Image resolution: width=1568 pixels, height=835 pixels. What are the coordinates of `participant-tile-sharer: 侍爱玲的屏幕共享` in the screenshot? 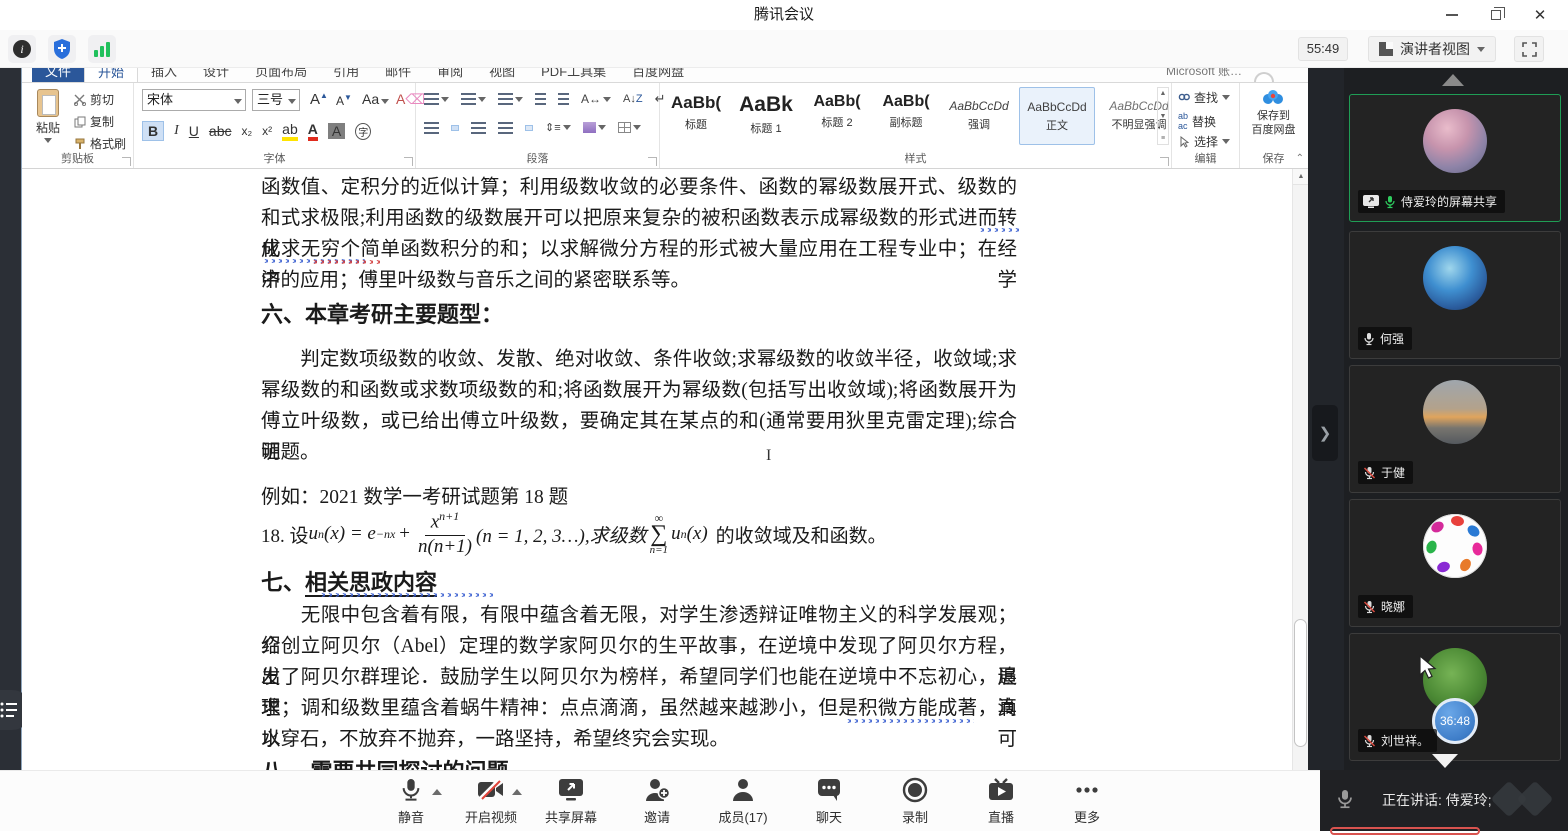 It's located at (1455, 158).